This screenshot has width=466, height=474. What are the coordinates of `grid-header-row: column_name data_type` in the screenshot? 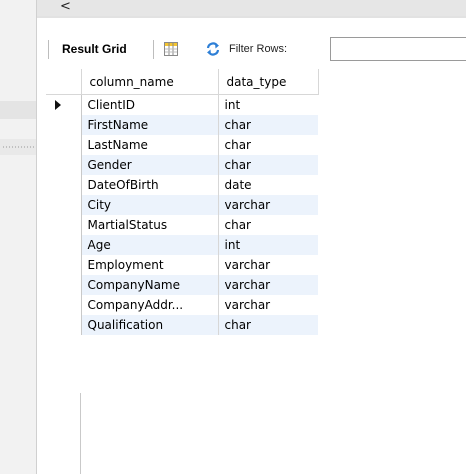 It's located at (182, 82).